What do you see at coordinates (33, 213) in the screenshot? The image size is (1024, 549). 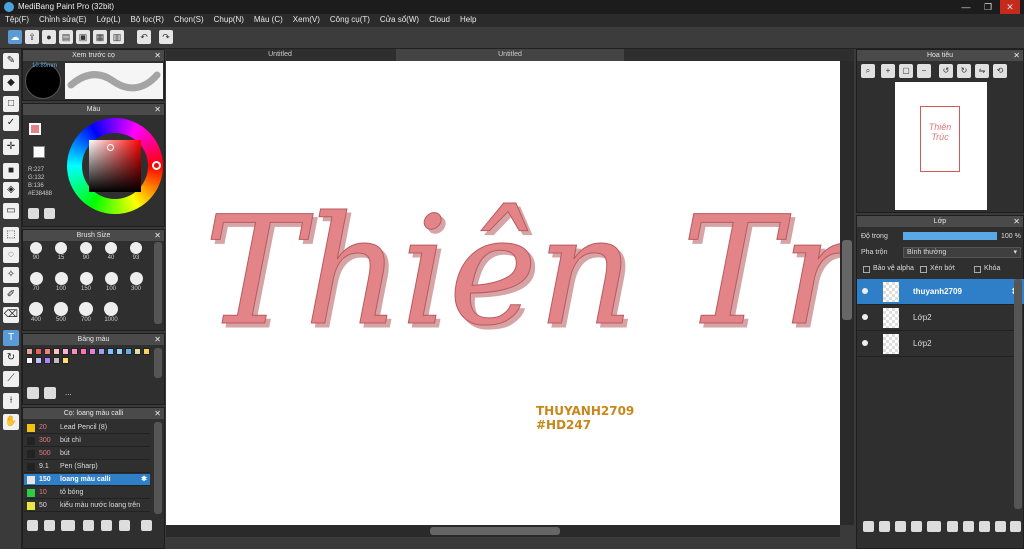 I see `palette-icon` at bounding box center [33, 213].